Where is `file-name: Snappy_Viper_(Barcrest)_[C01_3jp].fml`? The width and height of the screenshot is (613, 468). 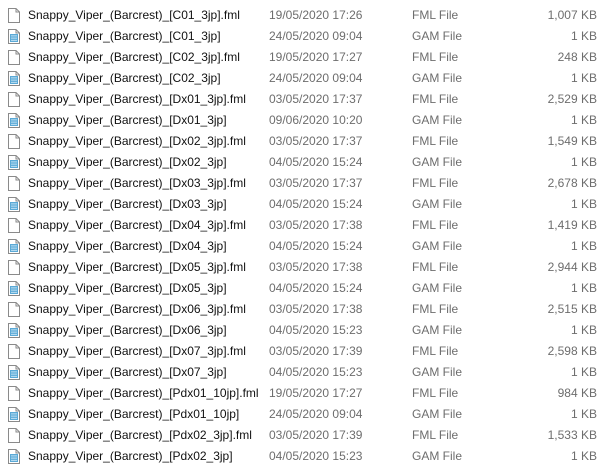
file-name: Snappy_Viper_(Barcrest)_[C01_3jp].fml is located at coordinates (134, 15).